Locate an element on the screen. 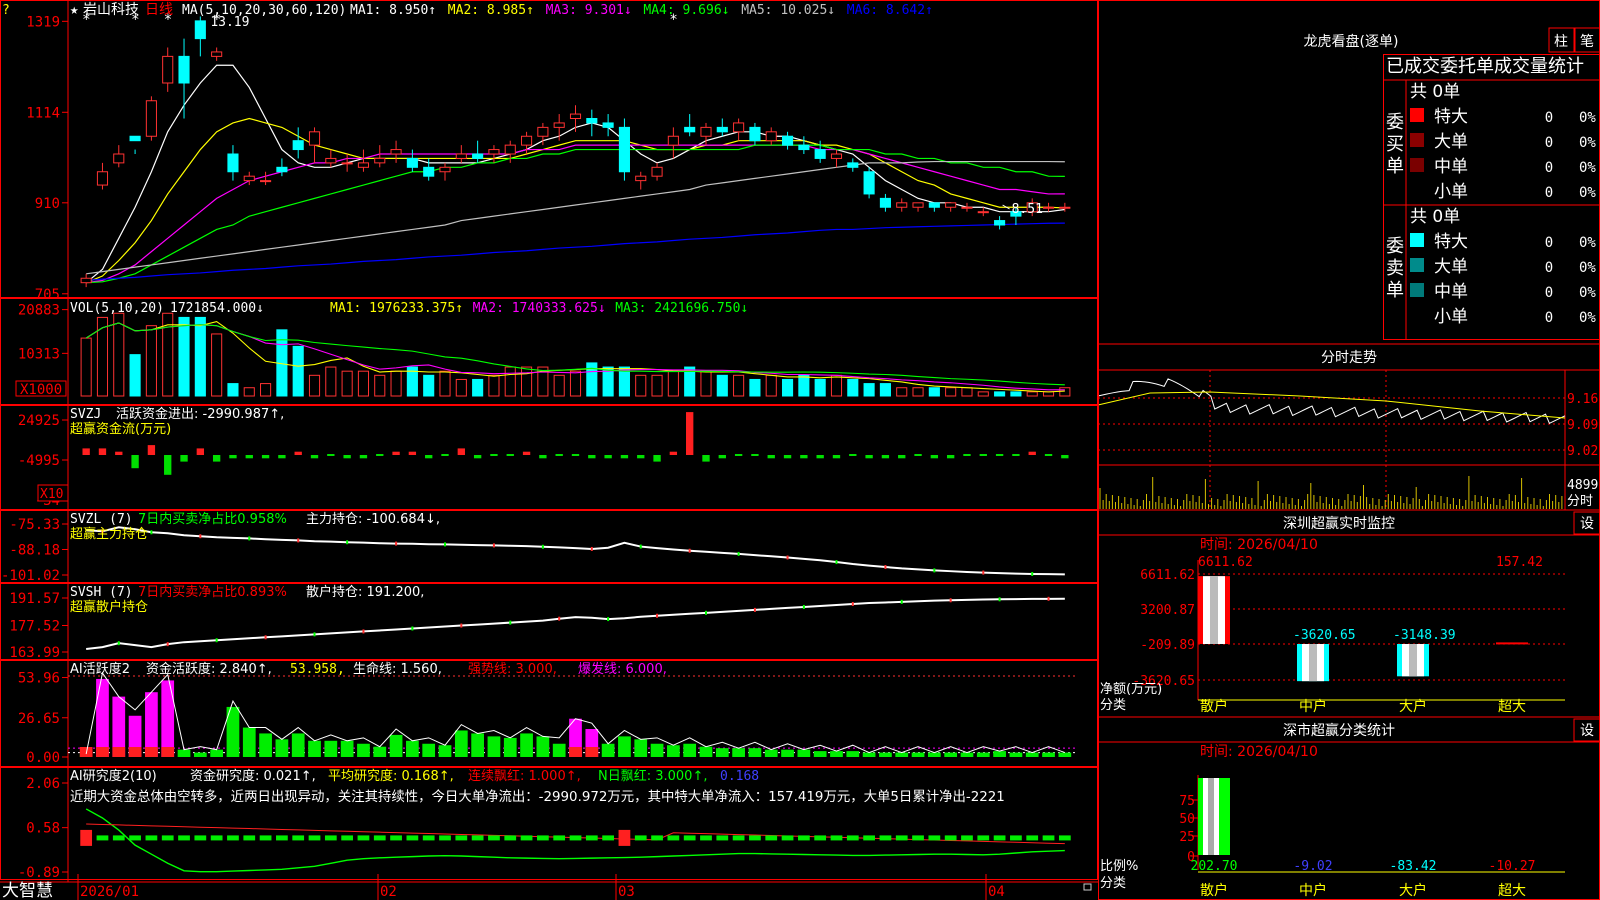  active-base is located at coordinates (102, 752).